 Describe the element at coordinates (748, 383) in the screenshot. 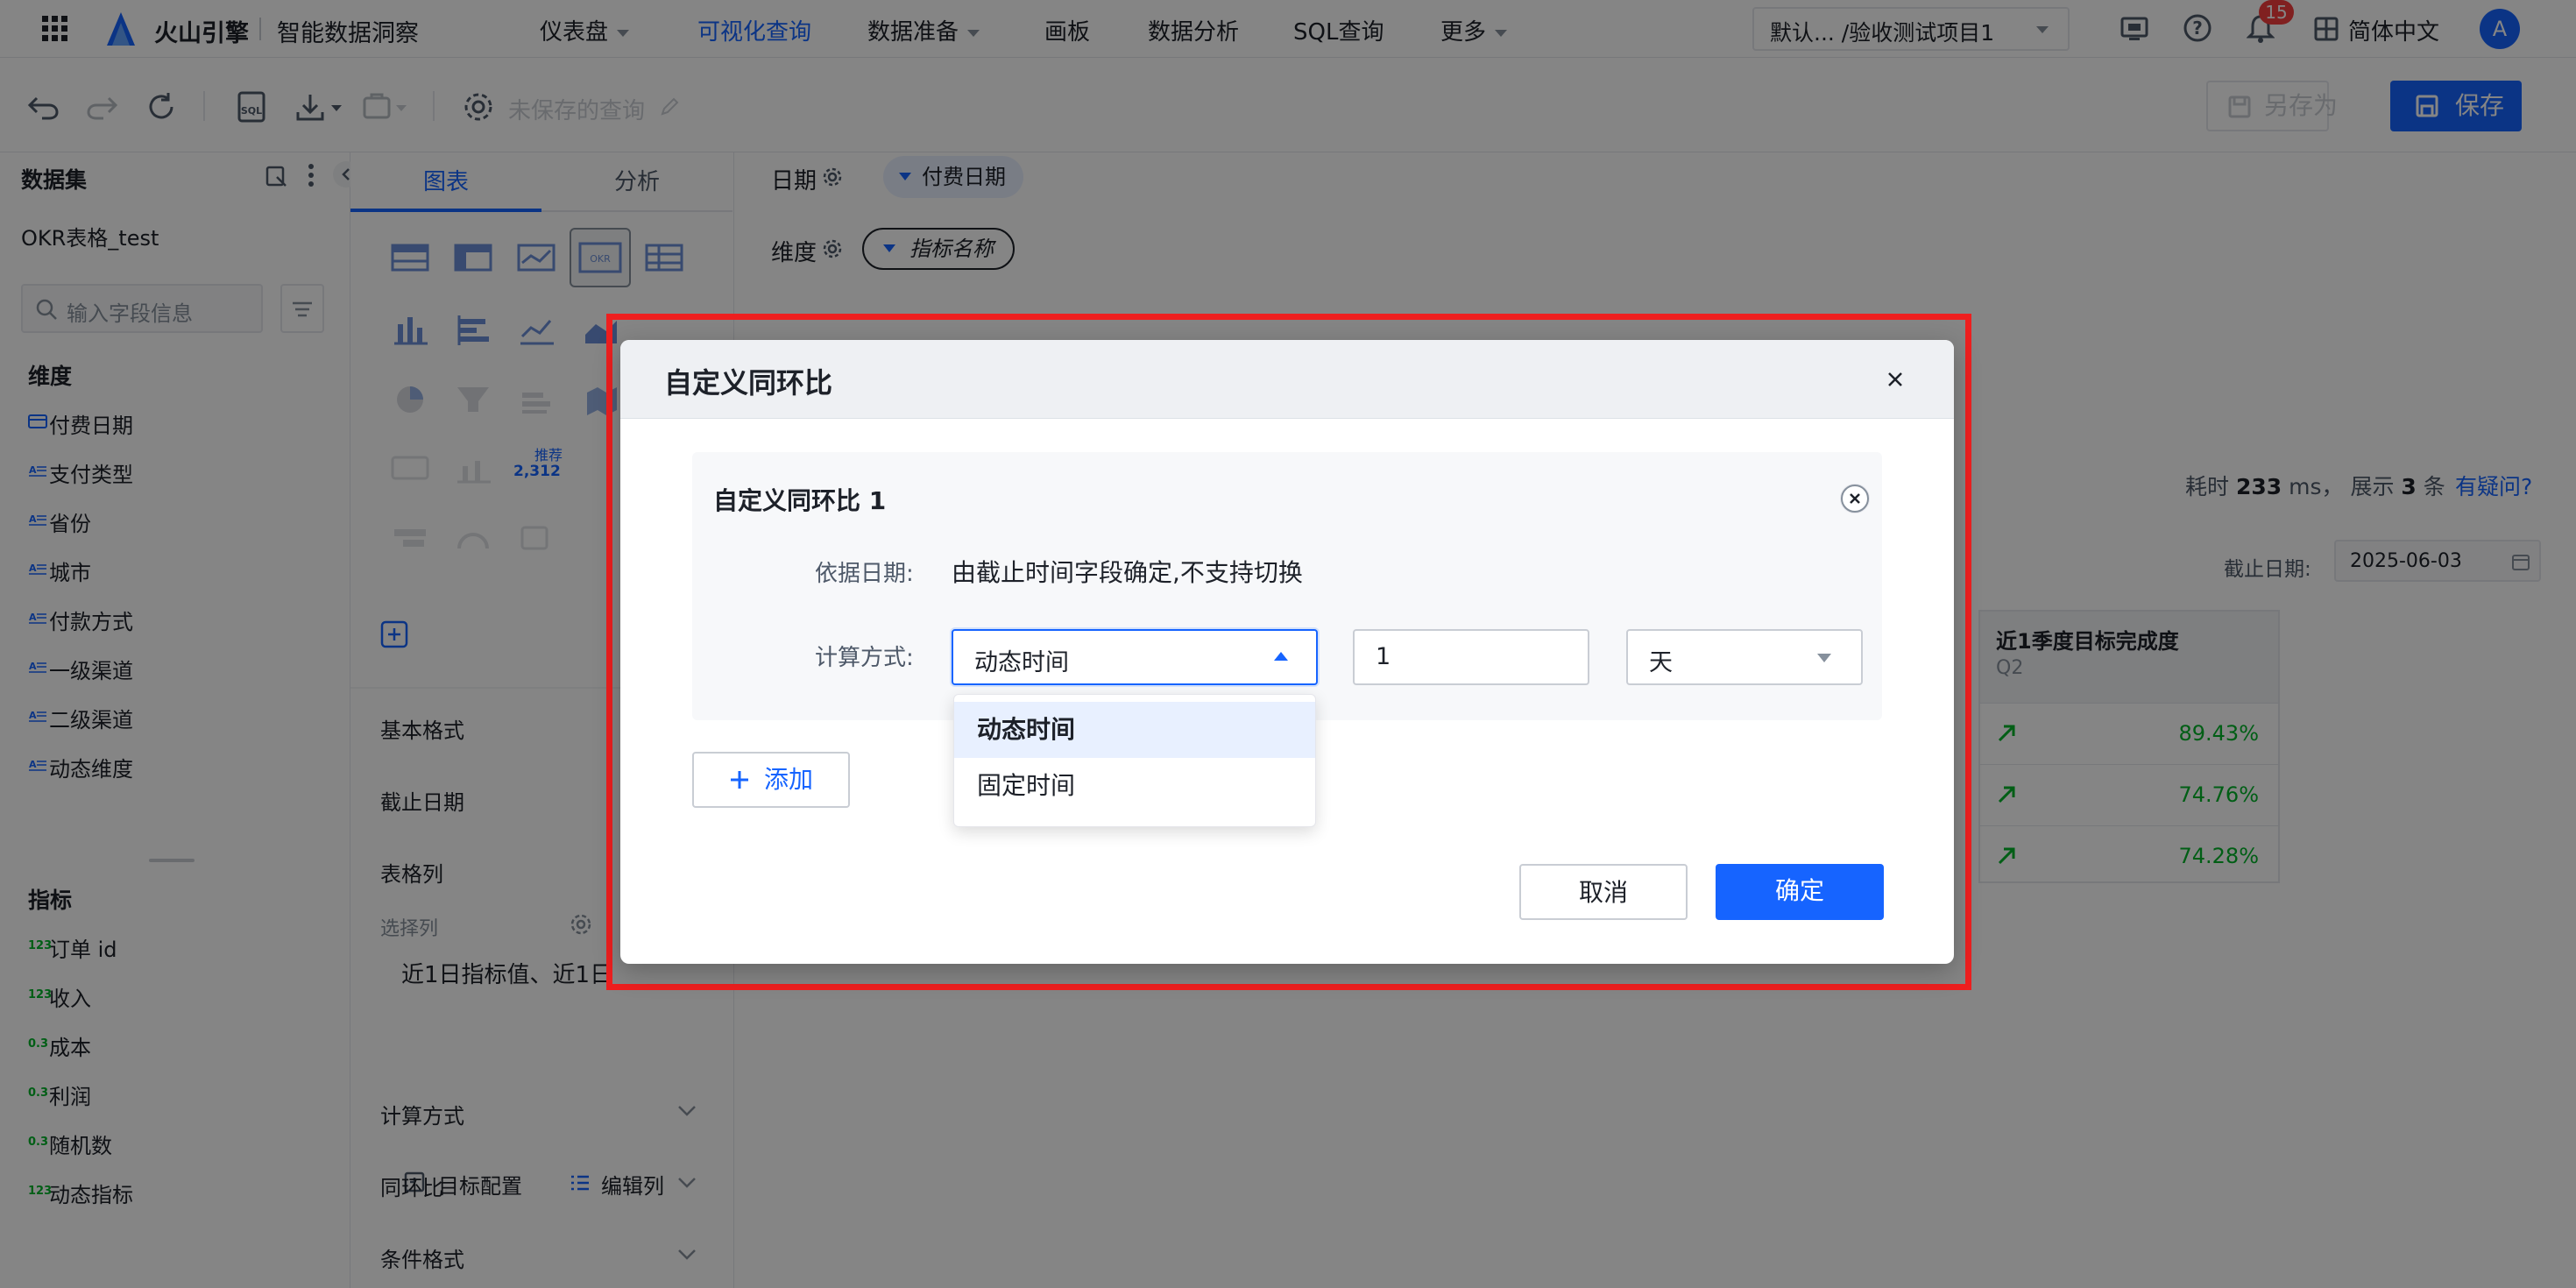

I see `modal-title: 自定义同环比` at that location.